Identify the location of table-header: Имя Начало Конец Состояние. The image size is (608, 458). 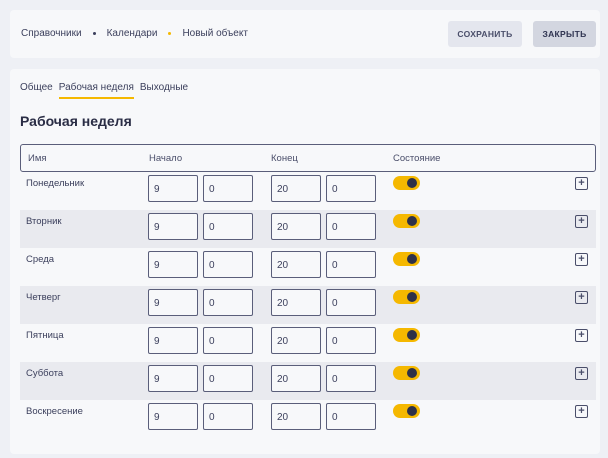
(308, 158).